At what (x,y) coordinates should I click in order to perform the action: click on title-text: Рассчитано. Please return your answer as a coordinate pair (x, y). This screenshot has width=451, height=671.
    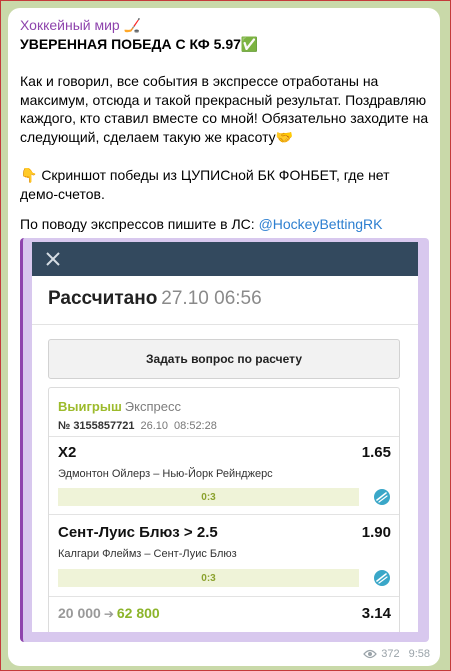
    Looking at the image, I should click on (103, 298).